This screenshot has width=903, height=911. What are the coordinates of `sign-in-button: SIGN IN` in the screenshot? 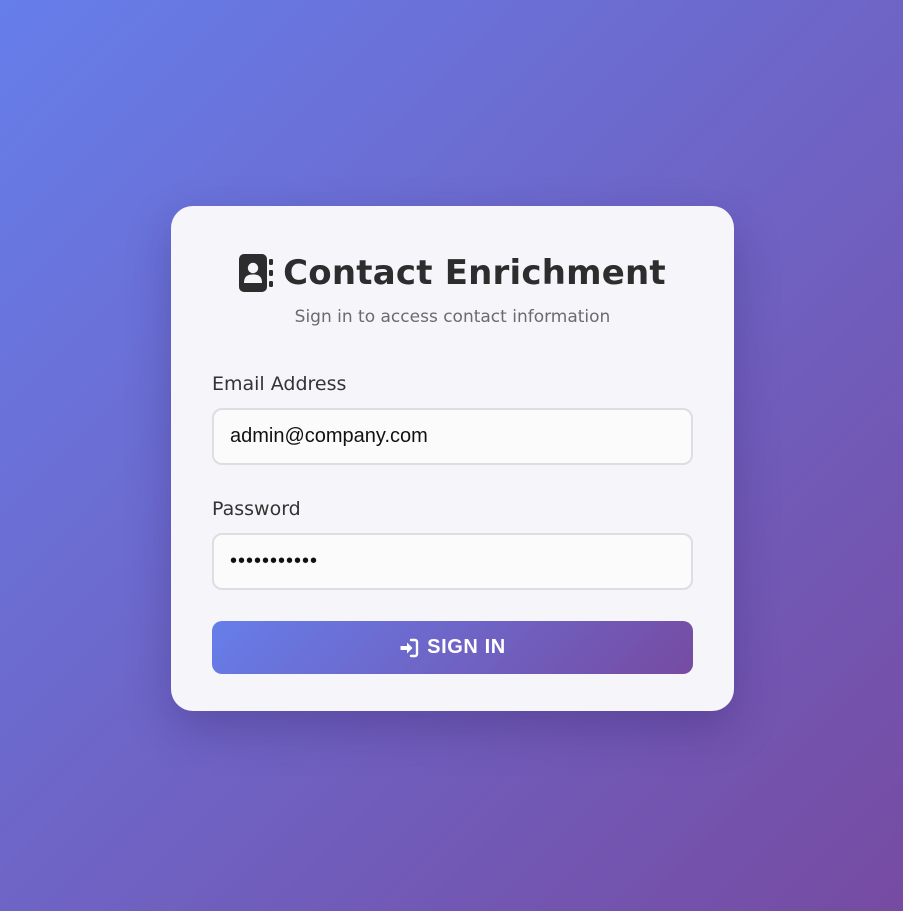 It's located at (452, 647).